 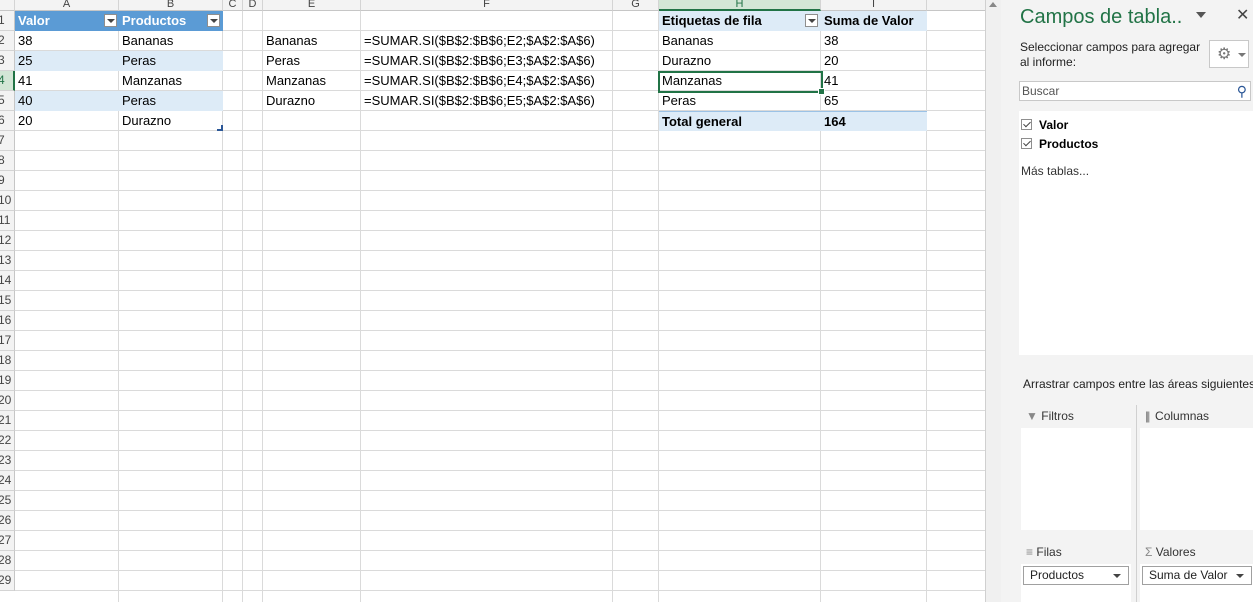 I want to click on row-header: 10, so click(x=7, y=201).